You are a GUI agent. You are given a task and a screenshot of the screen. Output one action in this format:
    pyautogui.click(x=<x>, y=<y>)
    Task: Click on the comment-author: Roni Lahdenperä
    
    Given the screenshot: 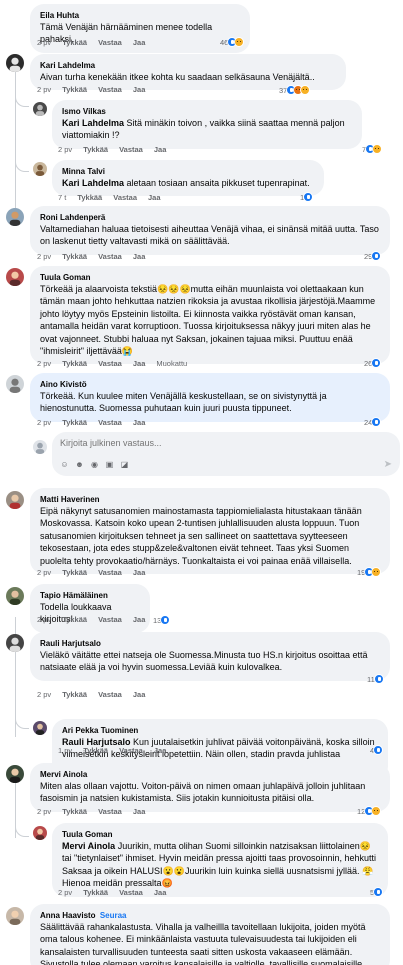 What is the action you would take?
    pyautogui.click(x=210, y=217)
    